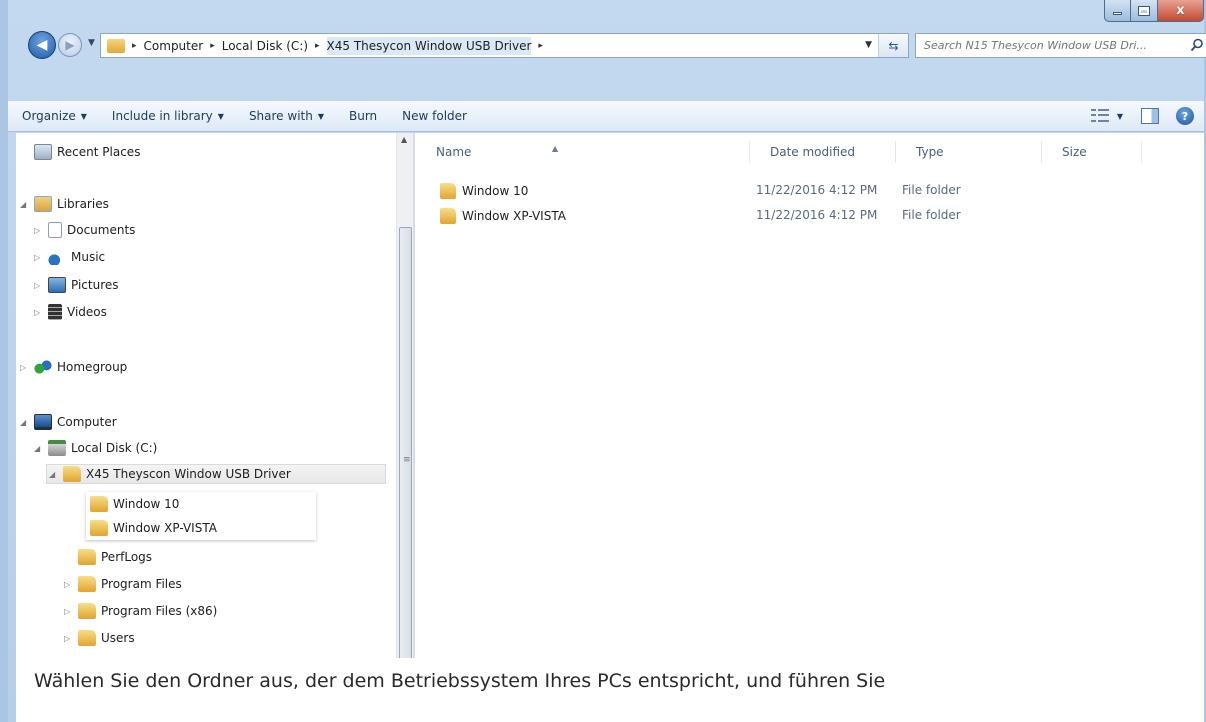  Describe the element at coordinates (43, 422) in the screenshot. I see `computer-icon` at that location.